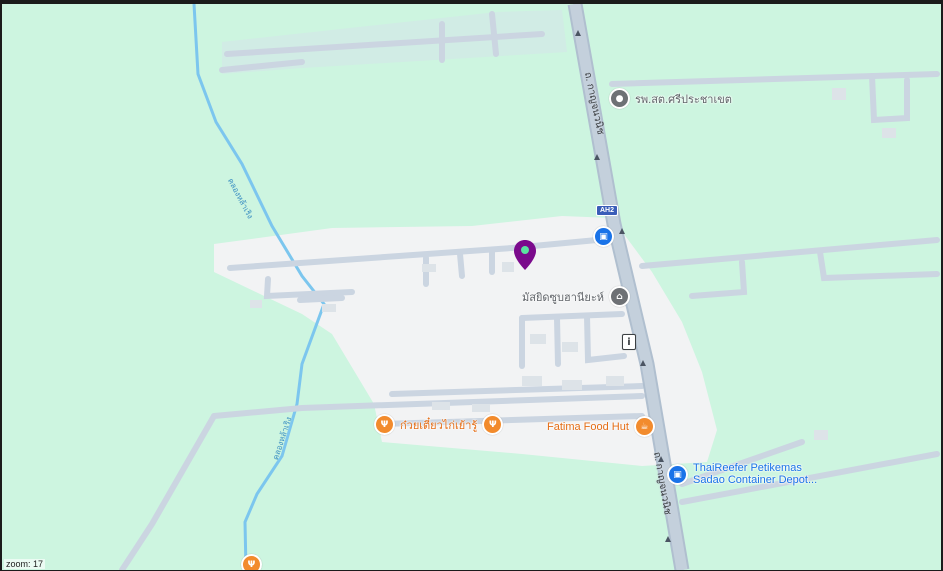 The width and height of the screenshot is (943, 571). What do you see at coordinates (588, 426) in the screenshot?
I see `poi-fatima-label: Fatima Food Hut` at bounding box center [588, 426].